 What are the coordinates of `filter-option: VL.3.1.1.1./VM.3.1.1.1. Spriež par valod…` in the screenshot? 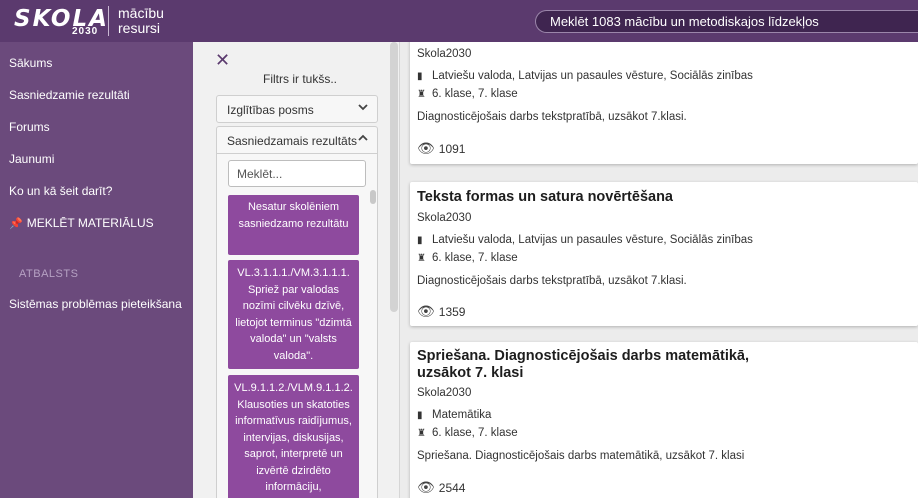 It's located at (293, 314).